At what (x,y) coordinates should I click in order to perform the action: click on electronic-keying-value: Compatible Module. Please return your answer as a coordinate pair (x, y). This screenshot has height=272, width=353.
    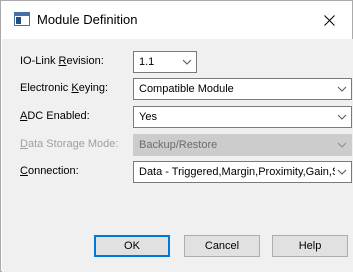
    Looking at the image, I should click on (186, 89).